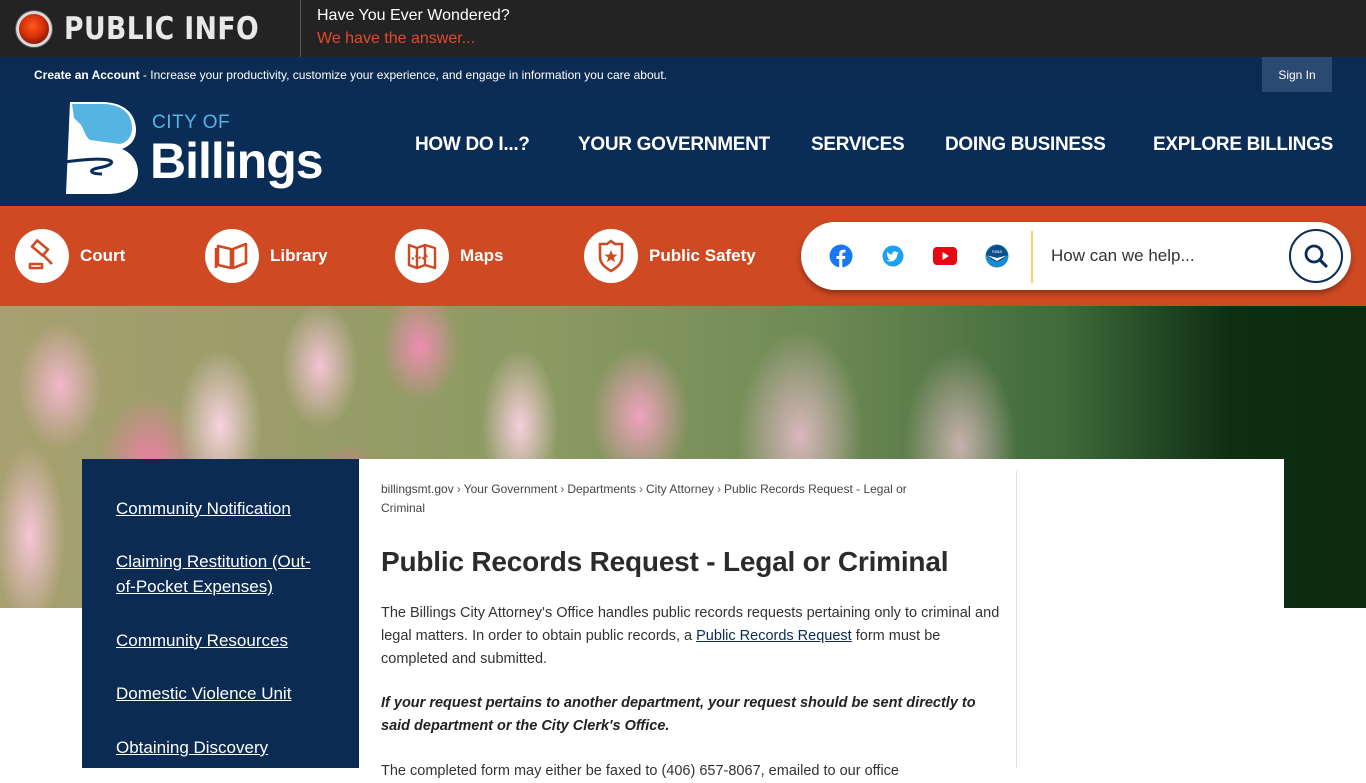  Describe the element at coordinates (422, 256) in the screenshot. I see `map-icon` at that location.